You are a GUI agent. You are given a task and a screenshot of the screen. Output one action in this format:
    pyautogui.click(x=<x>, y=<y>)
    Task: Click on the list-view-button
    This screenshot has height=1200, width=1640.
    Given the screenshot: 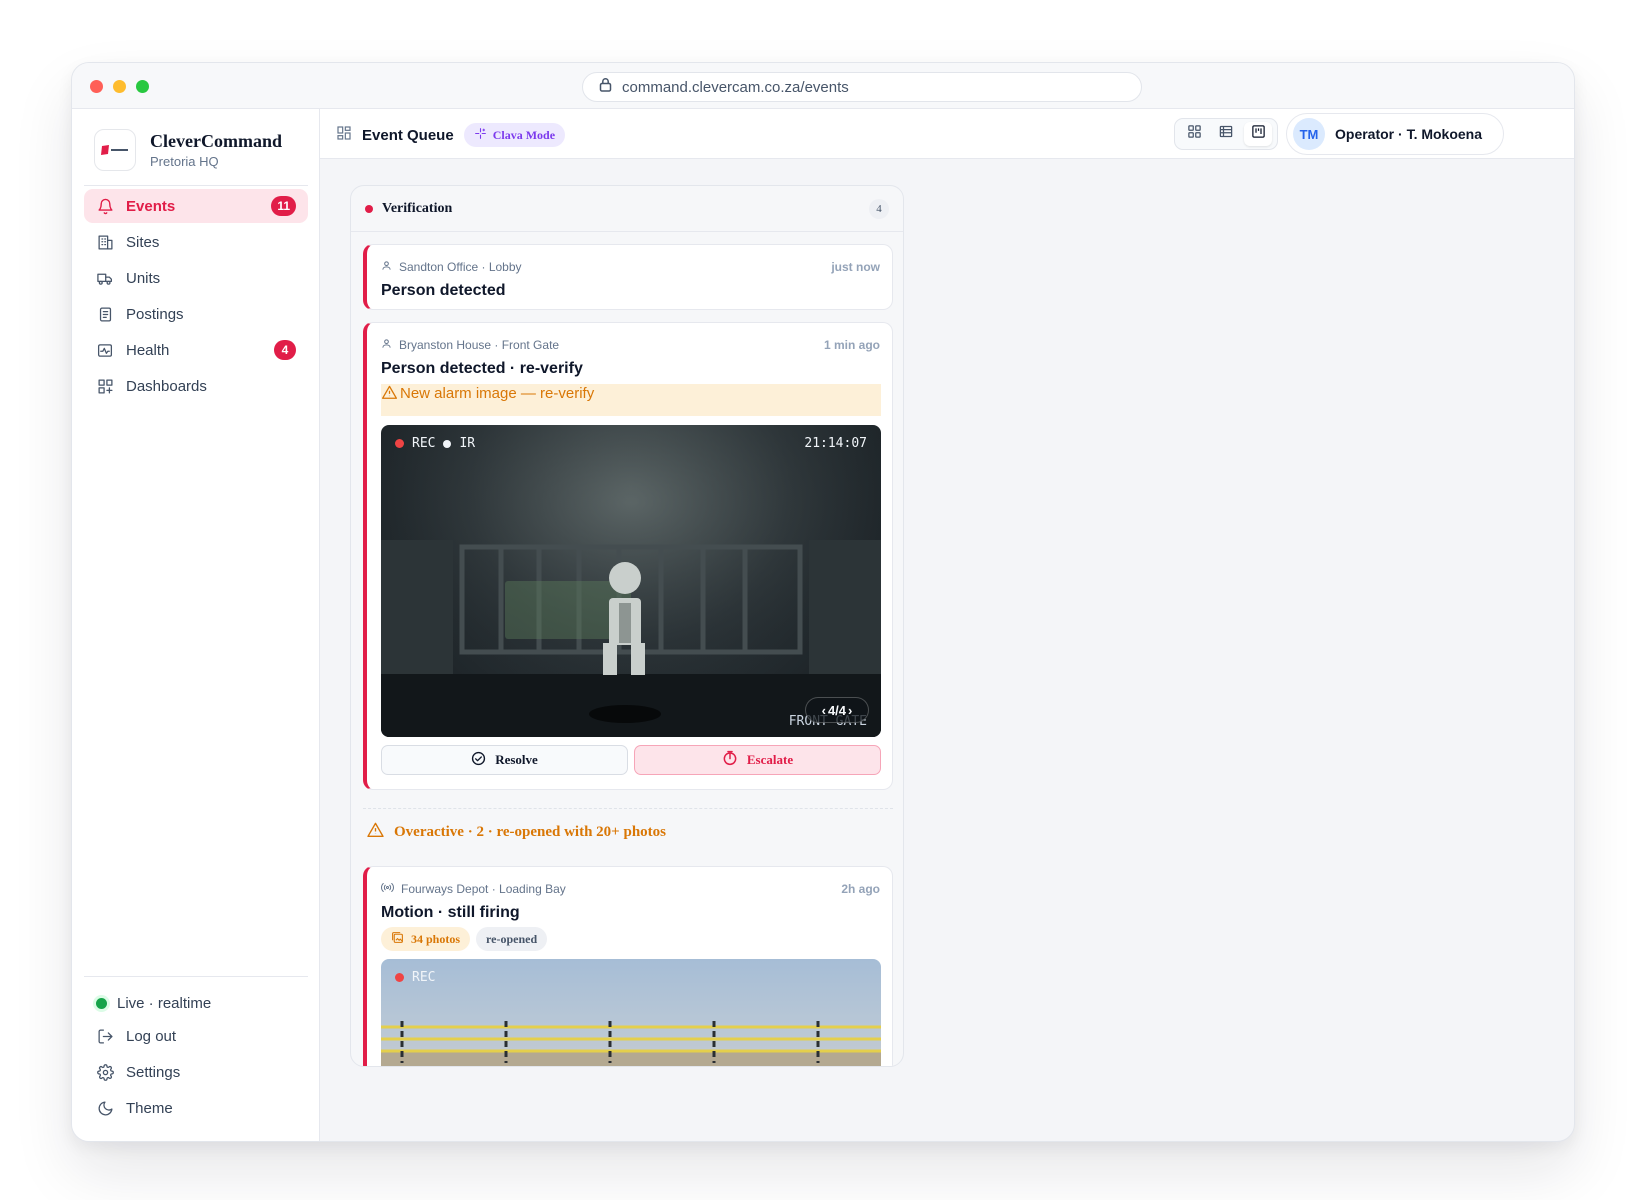 What is the action you would take?
    pyautogui.click(x=1226, y=134)
    